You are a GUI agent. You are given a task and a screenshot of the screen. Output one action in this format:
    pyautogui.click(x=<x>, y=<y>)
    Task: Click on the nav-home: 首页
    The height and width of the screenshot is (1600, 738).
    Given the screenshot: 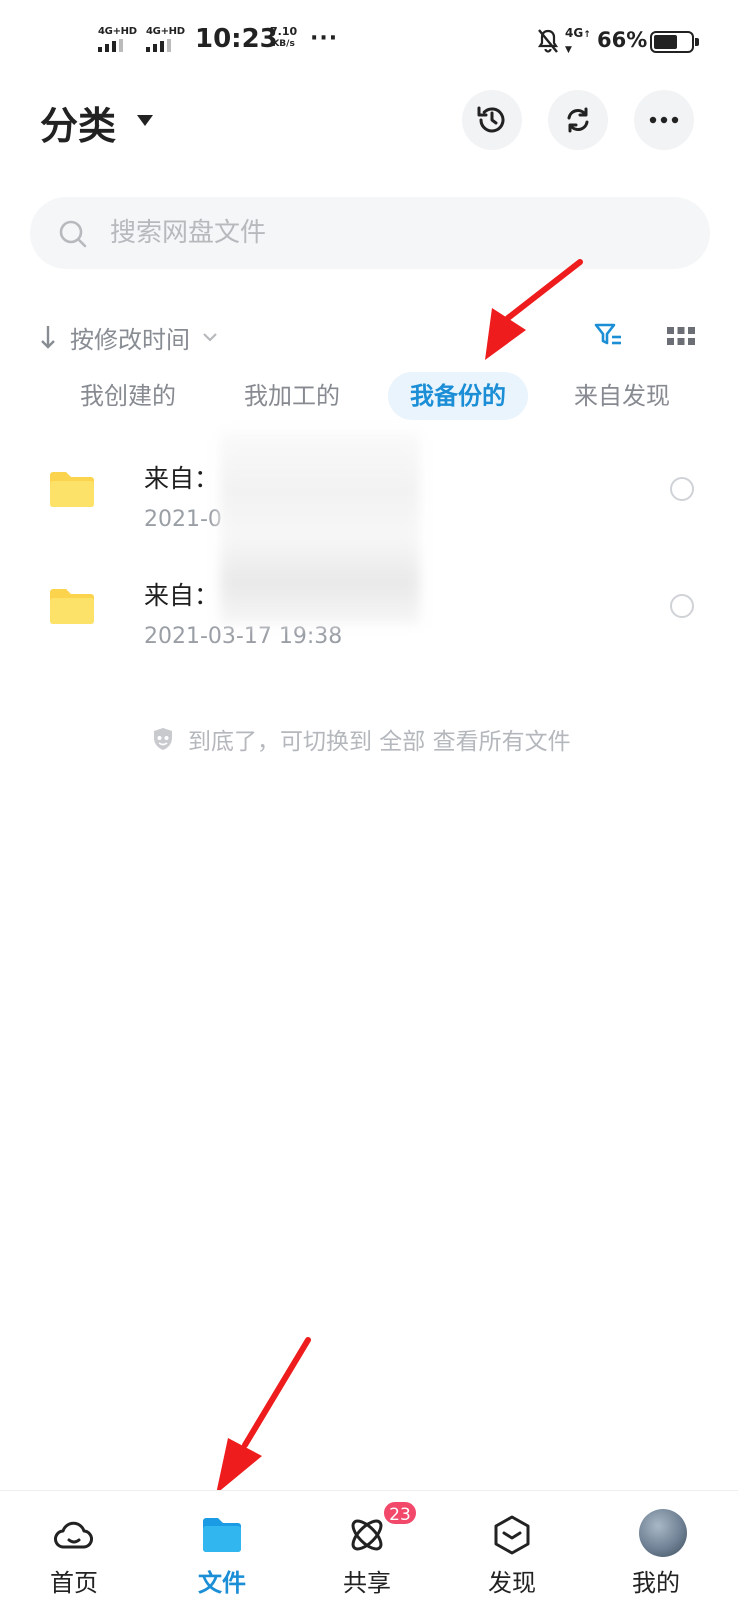 What is the action you would take?
    pyautogui.click(x=74, y=1545)
    